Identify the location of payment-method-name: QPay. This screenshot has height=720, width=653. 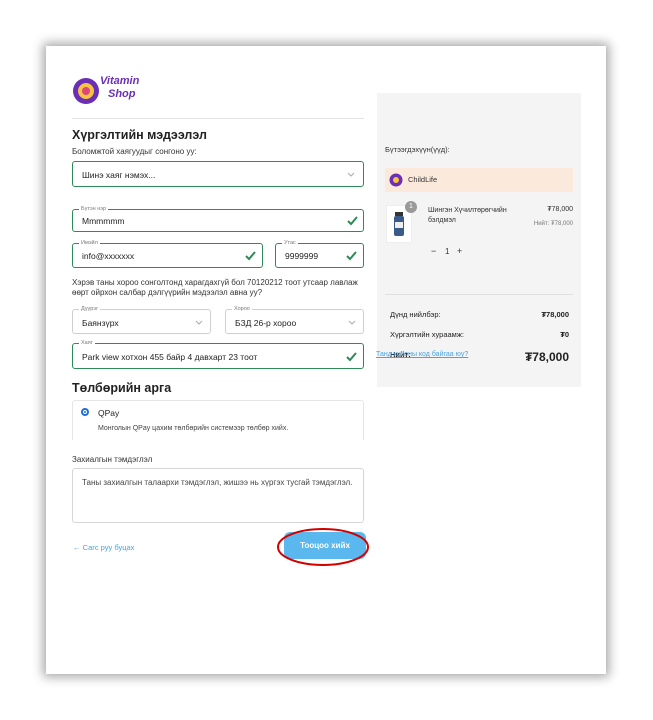
(109, 413).